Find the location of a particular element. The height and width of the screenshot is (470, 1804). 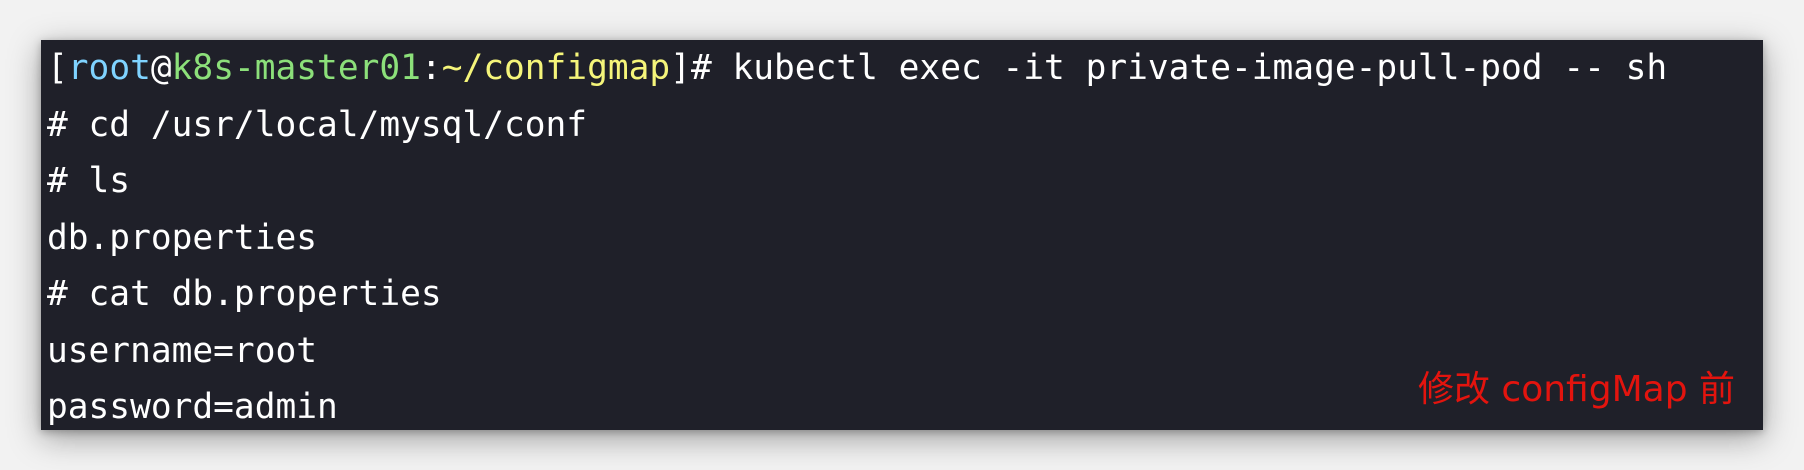

prompt-close: ]# is located at coordinates (701, 68).